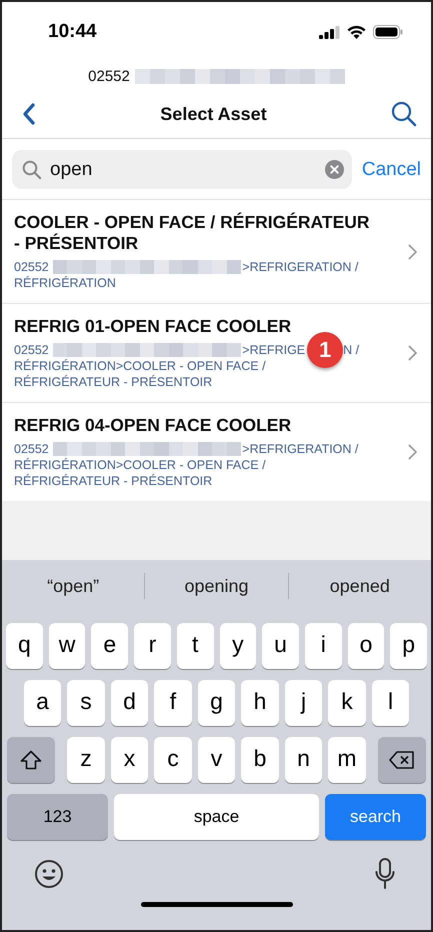 The width and height of the screenshot is (433, 932). What do you see at coordinates (173, 760) in the screenshot?
I see `letter-key: c` at bounding box center [173, 760].